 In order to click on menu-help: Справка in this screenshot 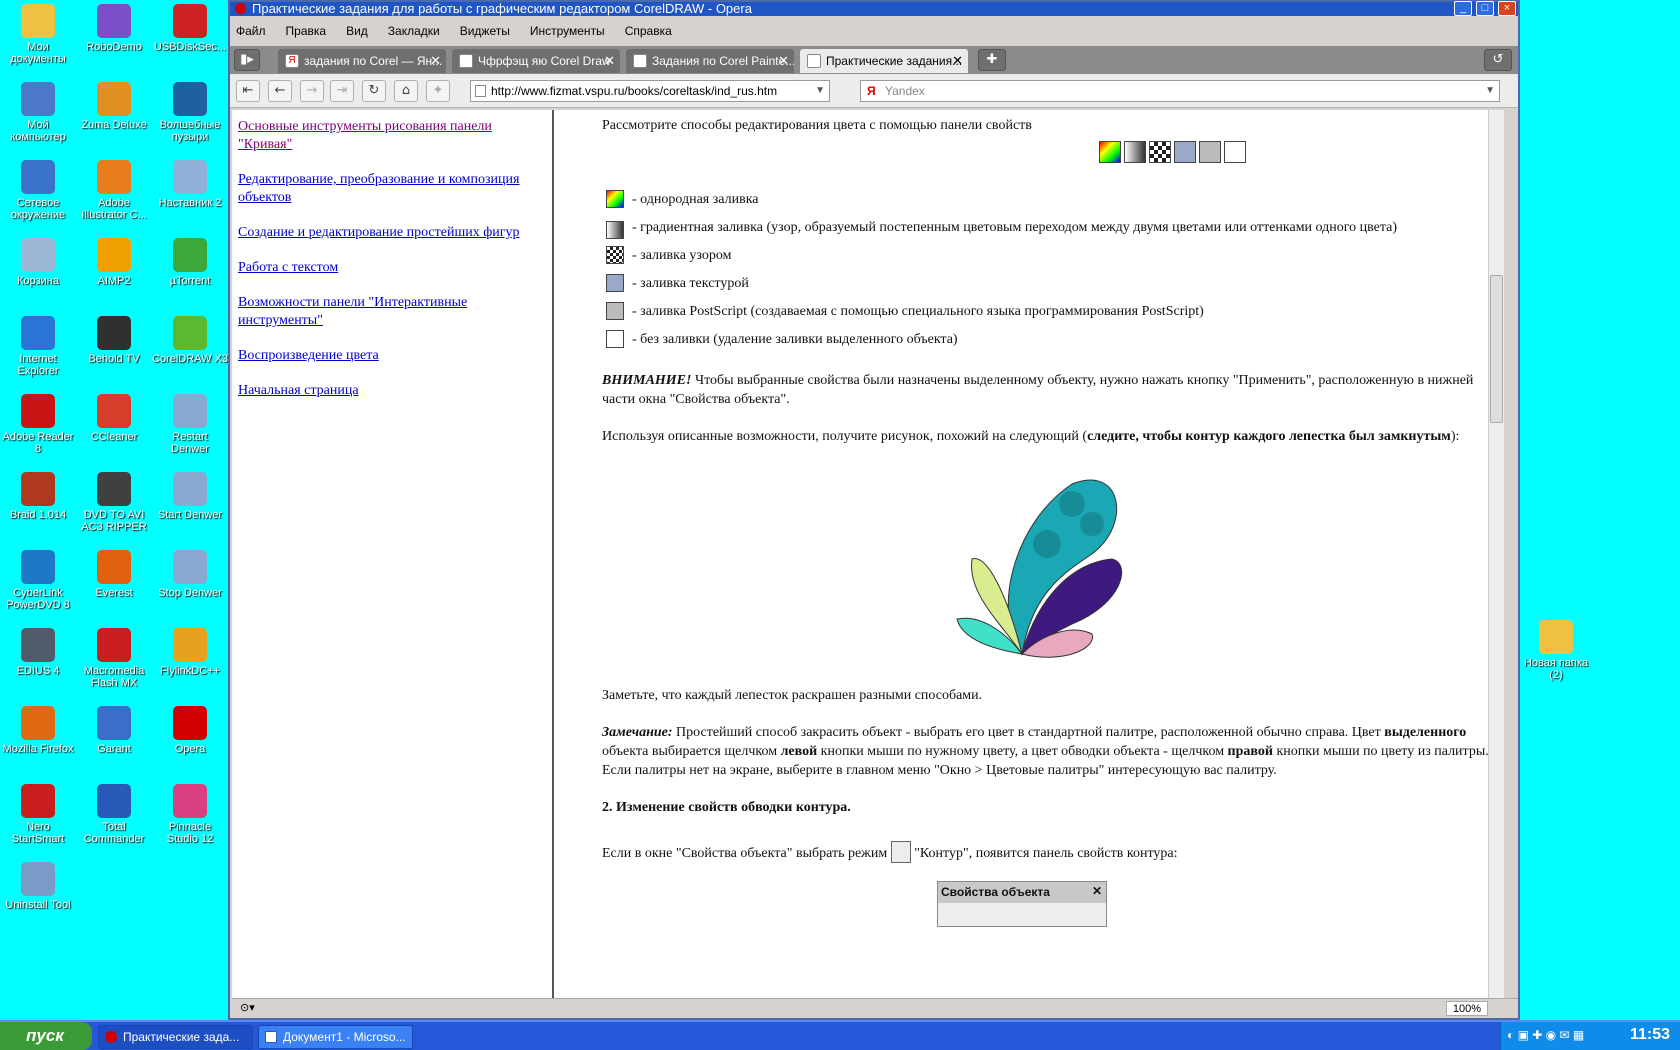, I will do `click(648, 31)`.